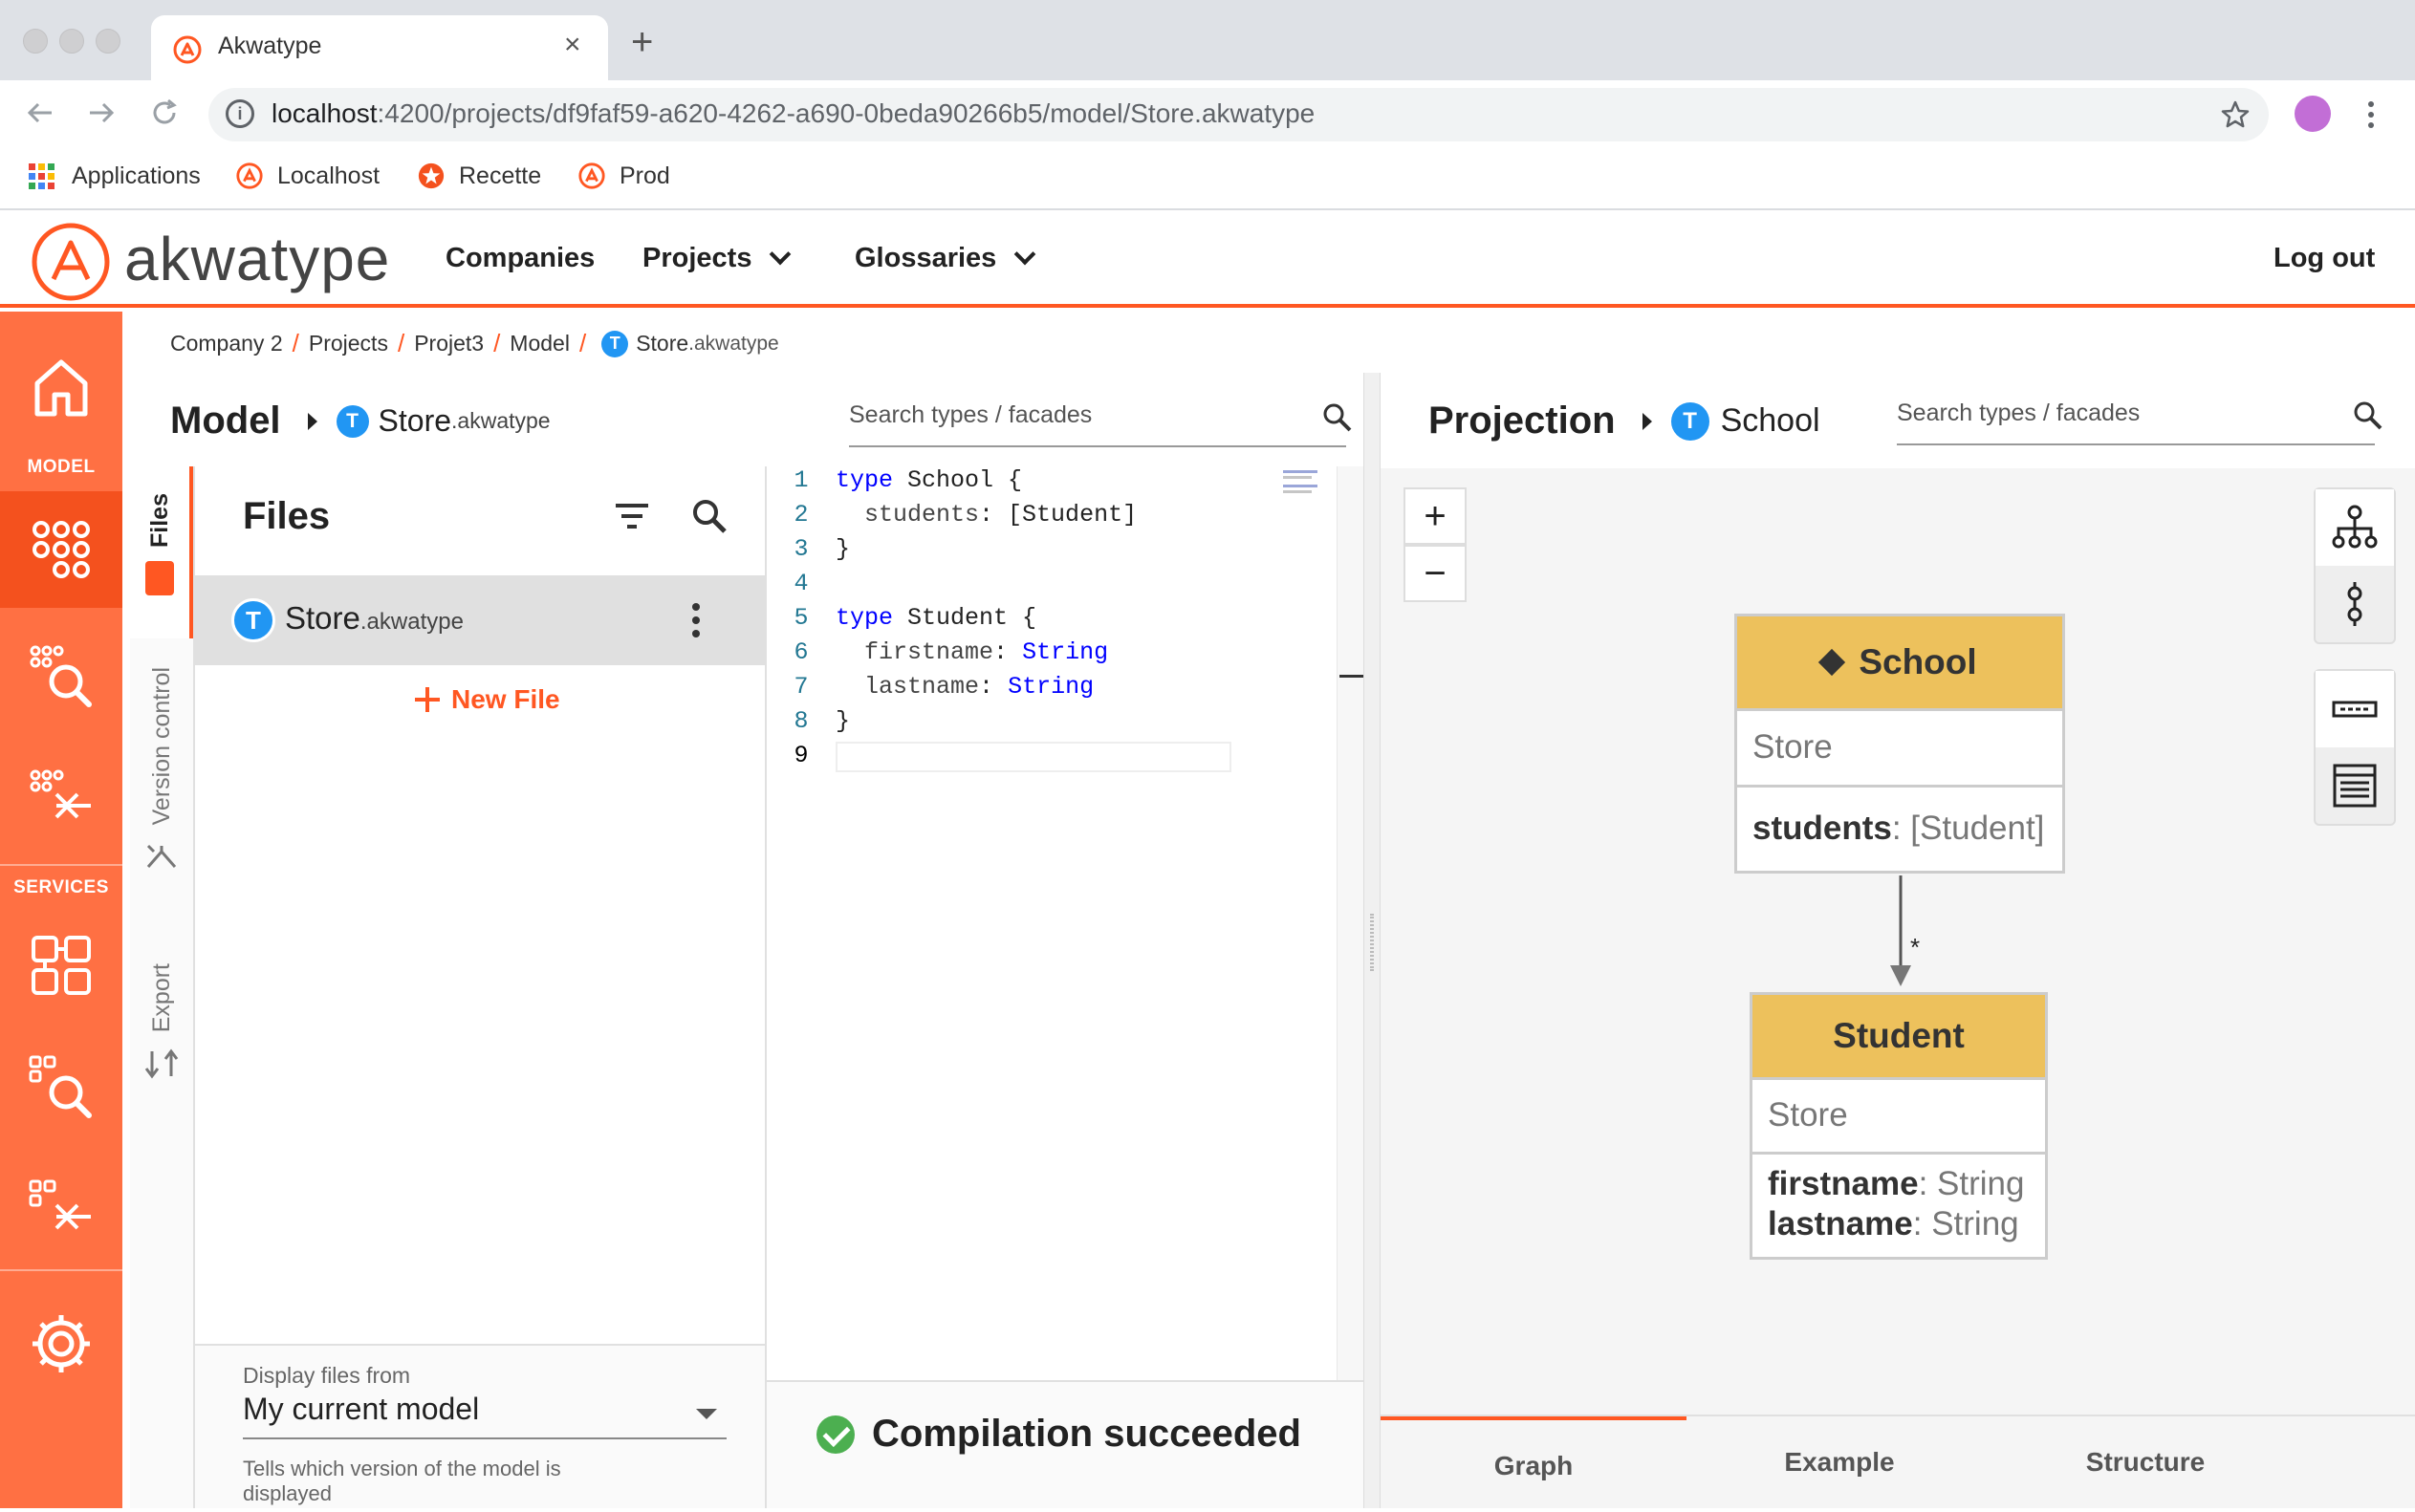 The image size is (2415, 1512). What do you see at coordinates (449, 343) in the screenshot?
I see `breadcrumb-item: Projet3` at bounding box center [449, 343].